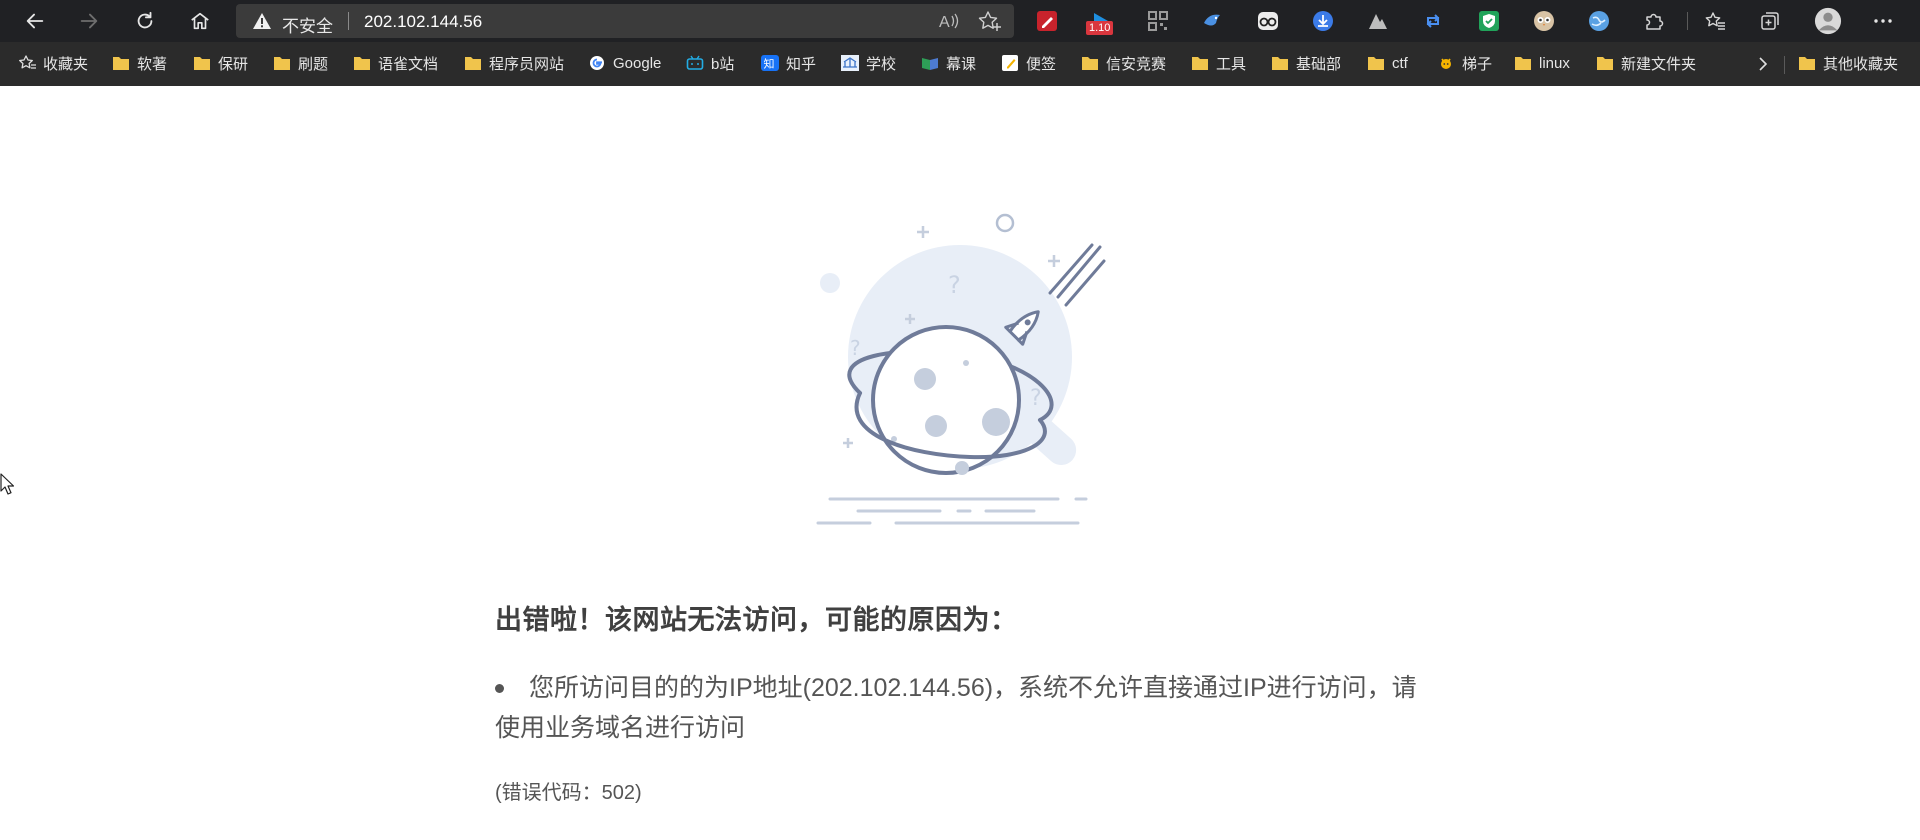  I want to click on collections-button, so click(1770, 21).